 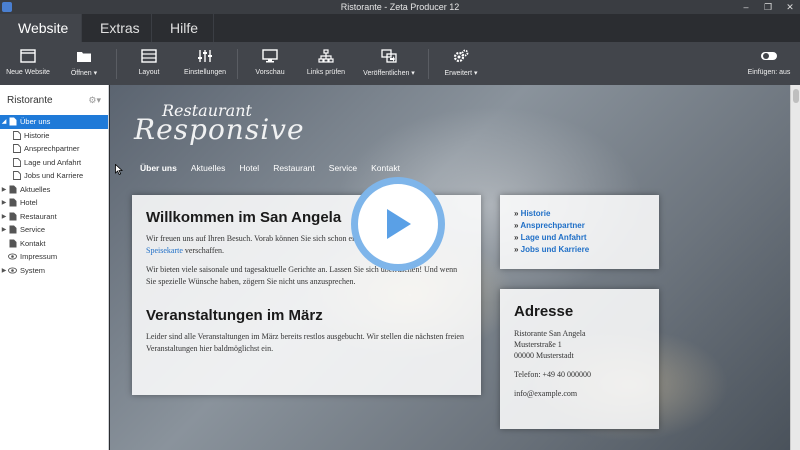 I want to click on check-links-button: Links prüfen, so click(x=326, y=63).